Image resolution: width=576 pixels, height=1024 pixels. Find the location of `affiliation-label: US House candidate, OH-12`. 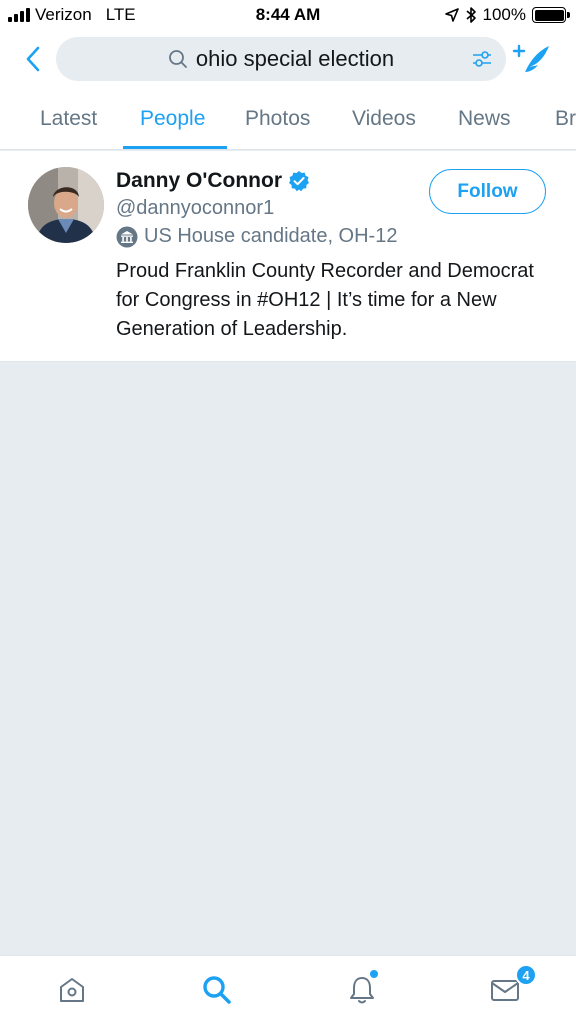

affiliation-label: US House candidate, OH-12 is located at coordinates (256, 236).